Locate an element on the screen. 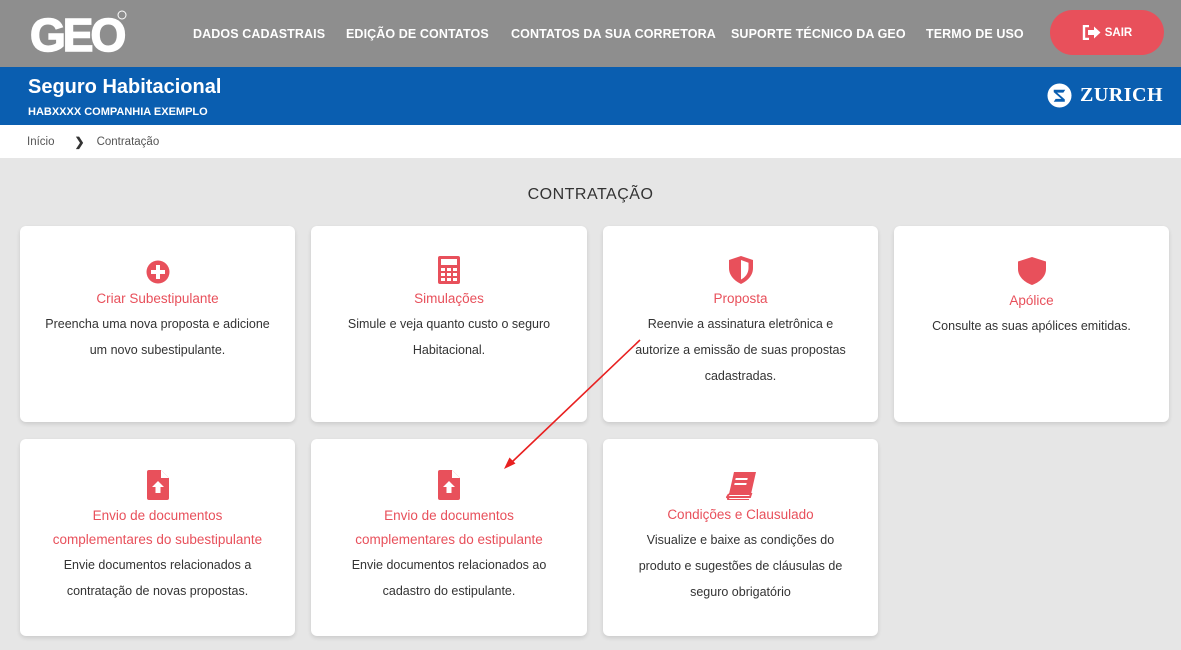 The image size is (1181, 650). insurer-name: ZURICH is located at coordinates (1122, 95).